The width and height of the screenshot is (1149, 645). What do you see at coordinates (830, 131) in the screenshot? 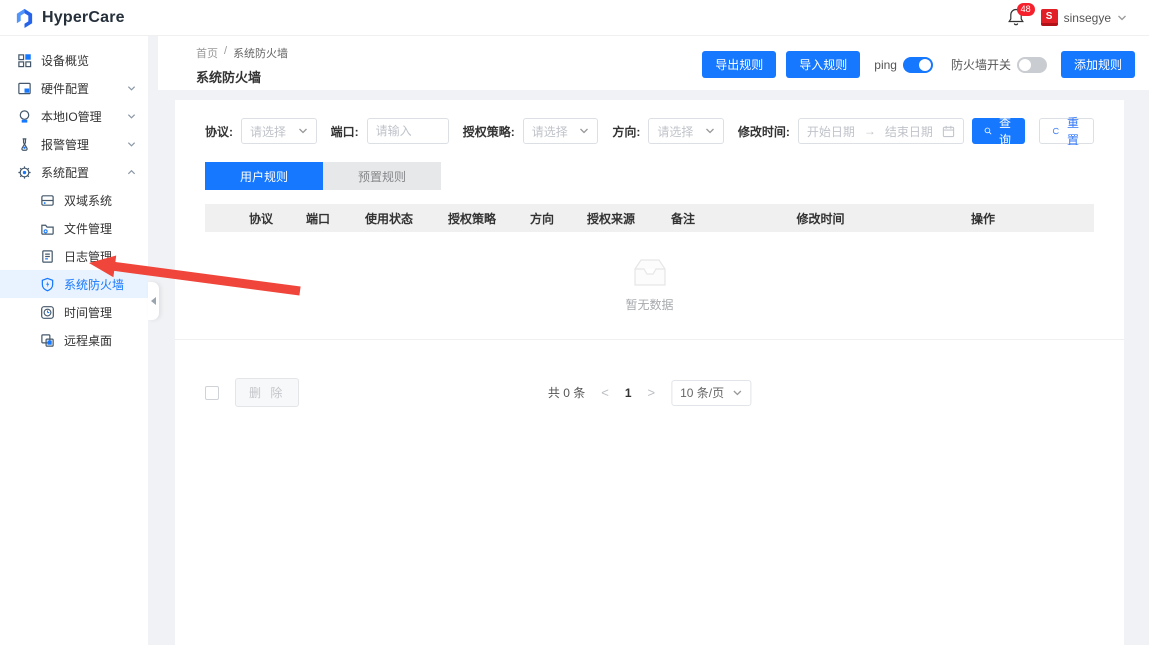
I see `date-start-placeholder: 开始日期` at bounding box center [830, 131].